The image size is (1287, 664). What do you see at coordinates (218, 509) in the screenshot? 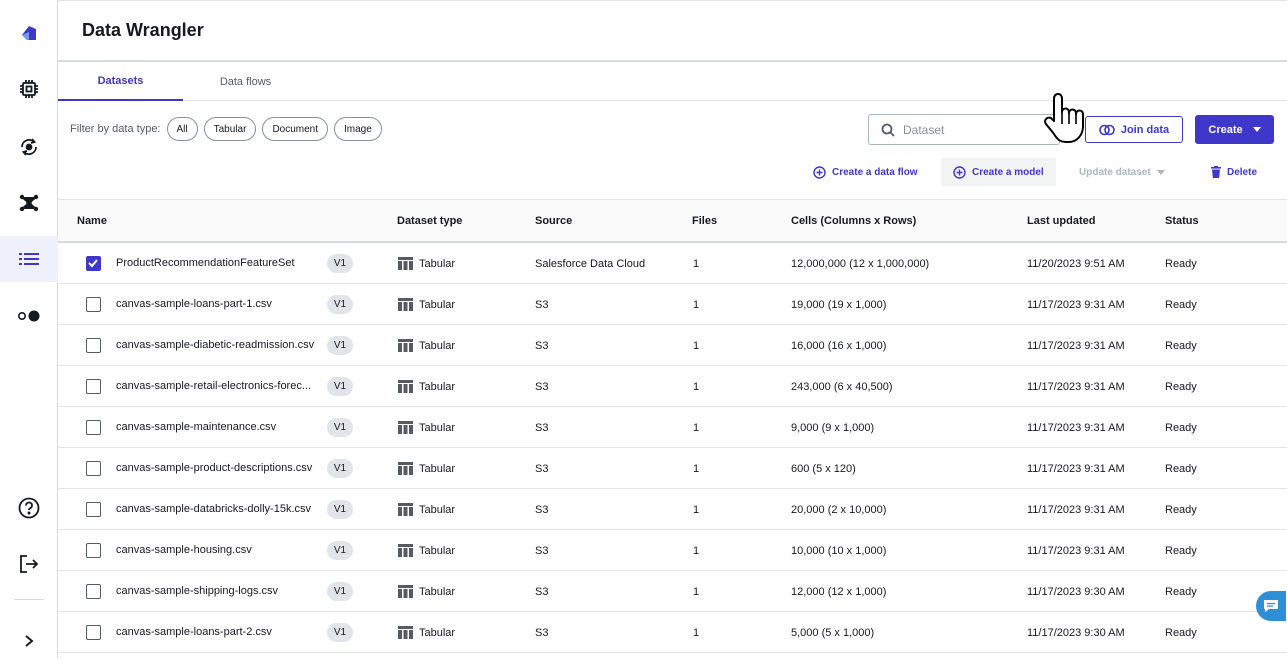
I see `dataset-name: canvas-sample-databricks-dolly-15k.csv` at bounding box center [218, 509].